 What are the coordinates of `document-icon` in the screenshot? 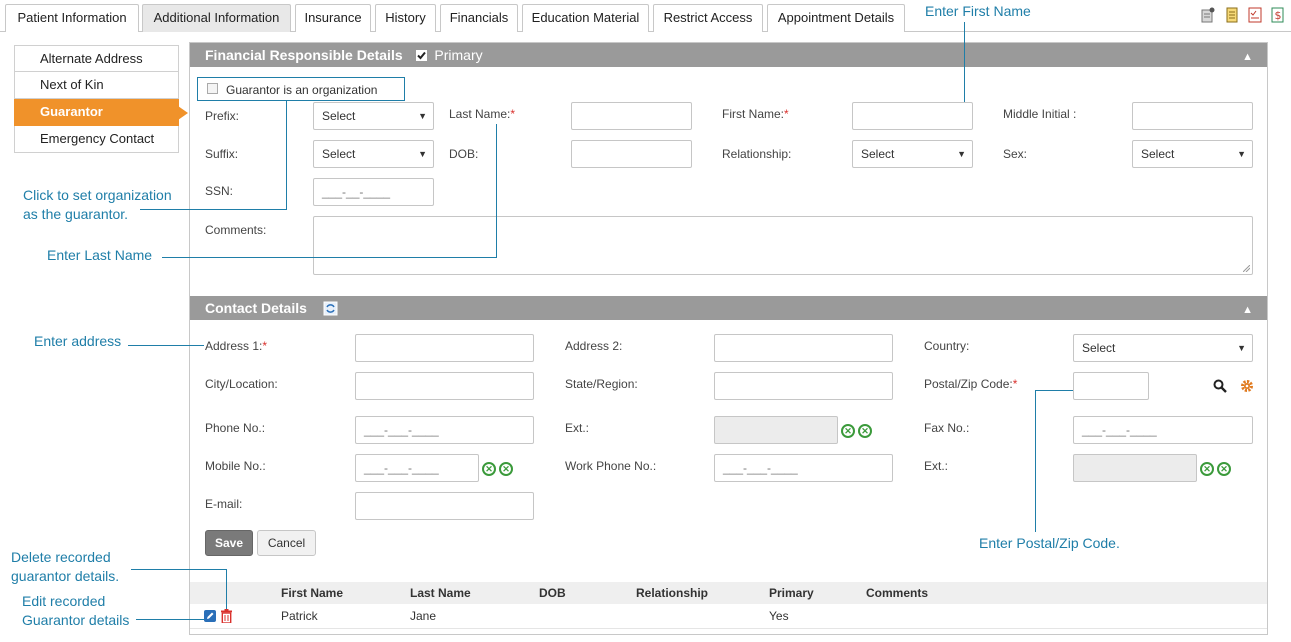 It's located at (1232, 15).